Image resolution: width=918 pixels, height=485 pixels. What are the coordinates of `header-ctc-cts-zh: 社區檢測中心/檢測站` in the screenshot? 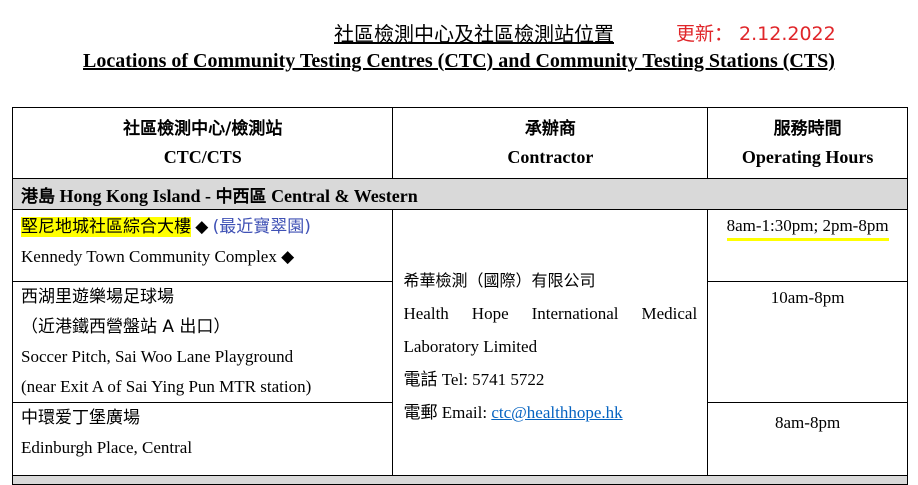 It's located at (203, 129).